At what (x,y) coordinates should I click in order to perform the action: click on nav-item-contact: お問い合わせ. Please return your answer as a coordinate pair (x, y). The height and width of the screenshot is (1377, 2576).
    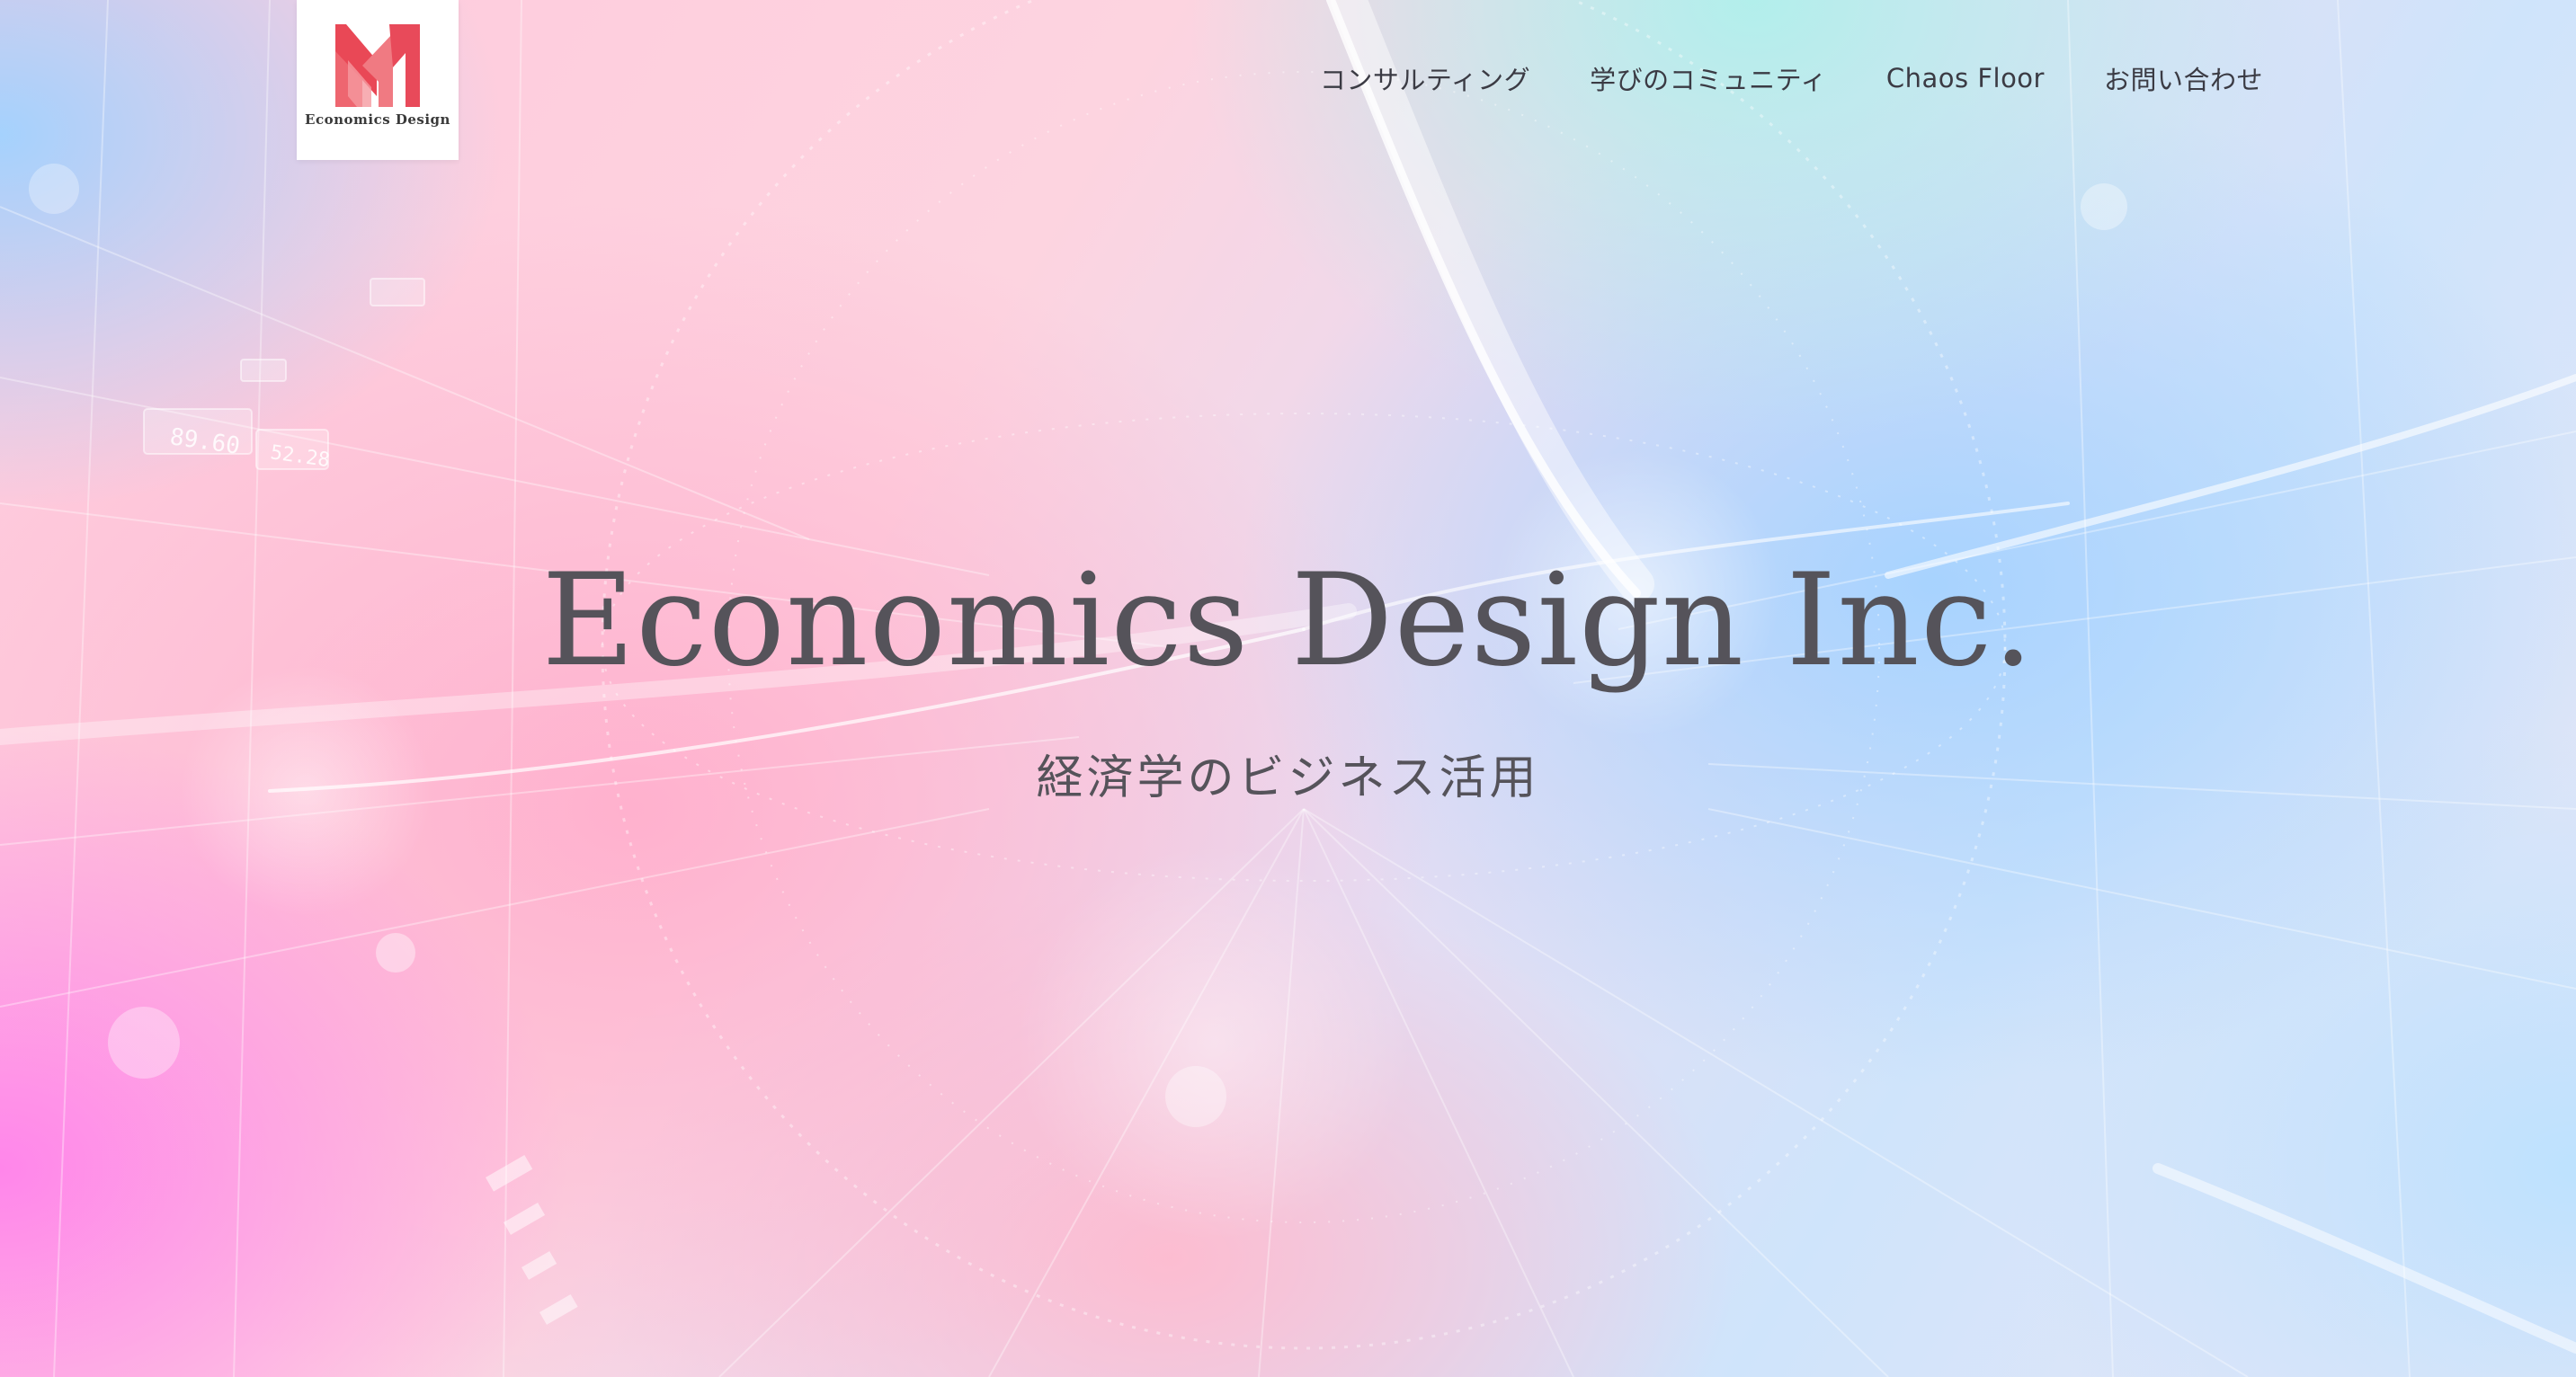
    Looking at the image, I should click on (2184, 78).